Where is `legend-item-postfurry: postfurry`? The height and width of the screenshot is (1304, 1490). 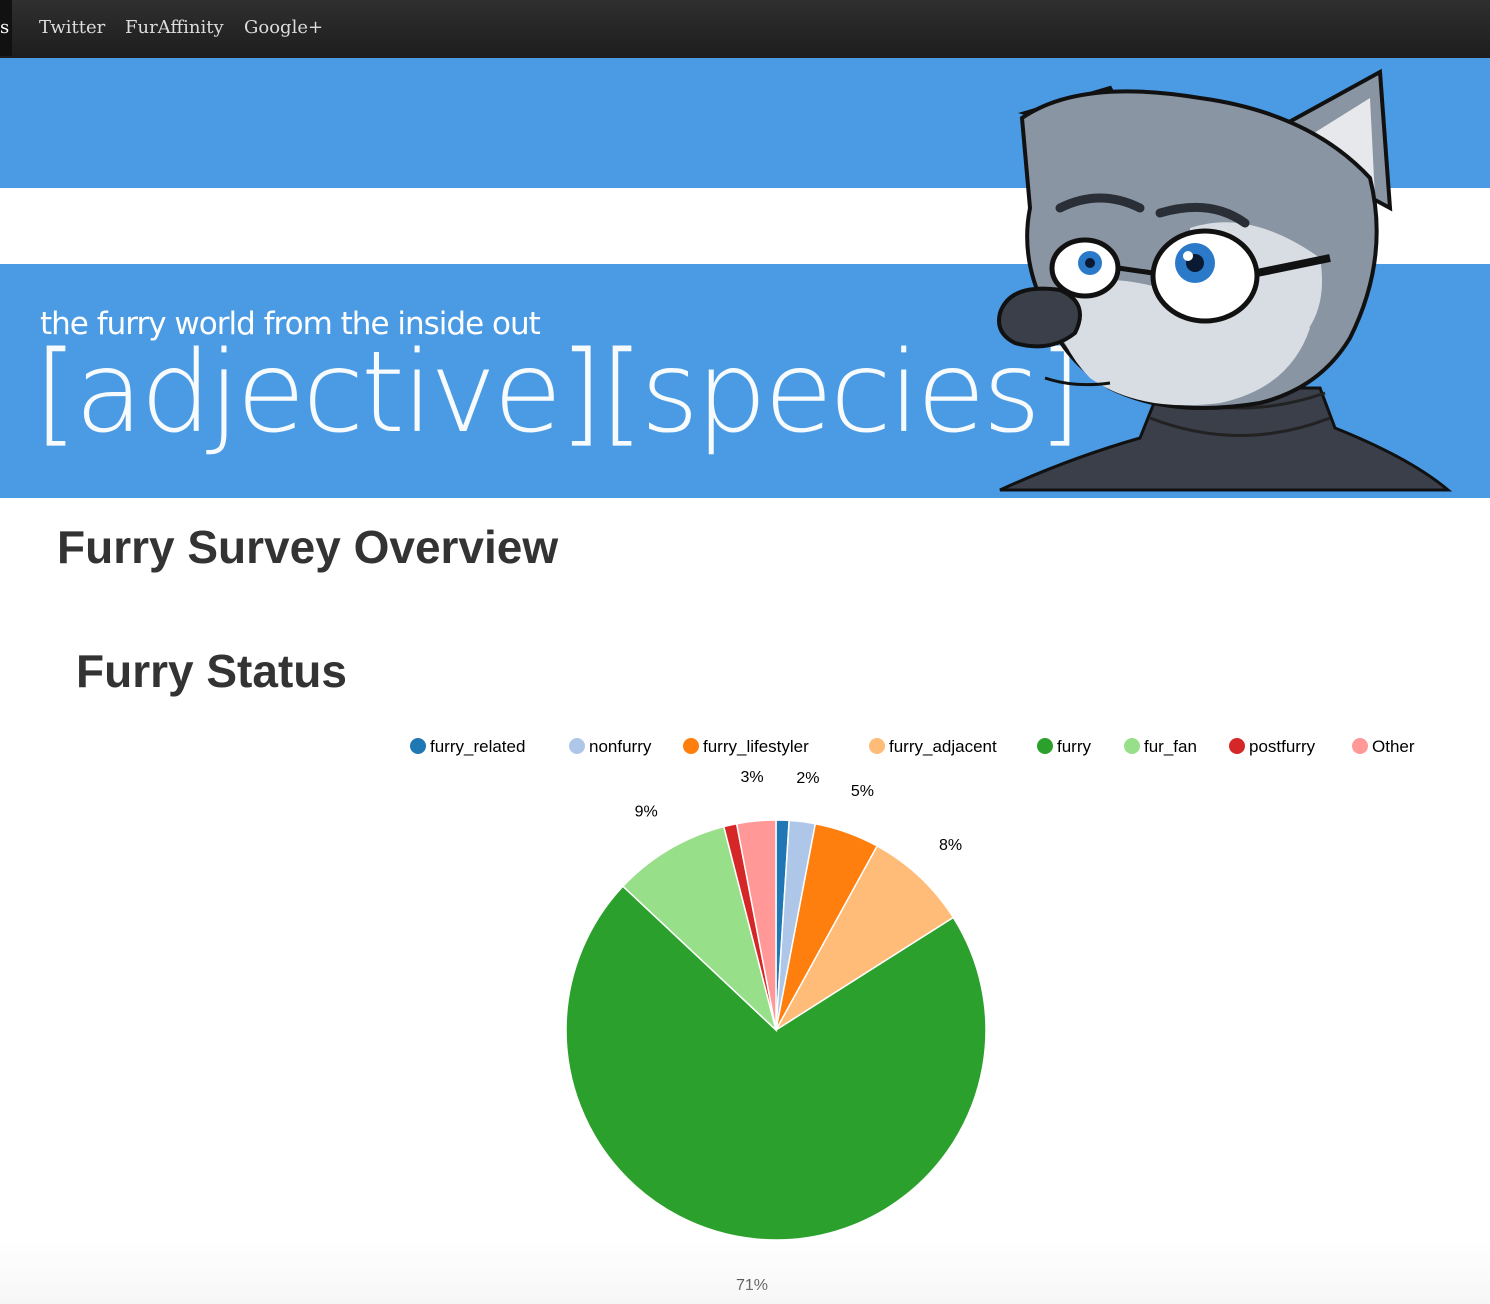 legend-item-postfurry: postfurry is located at coordinates (1272, 746).